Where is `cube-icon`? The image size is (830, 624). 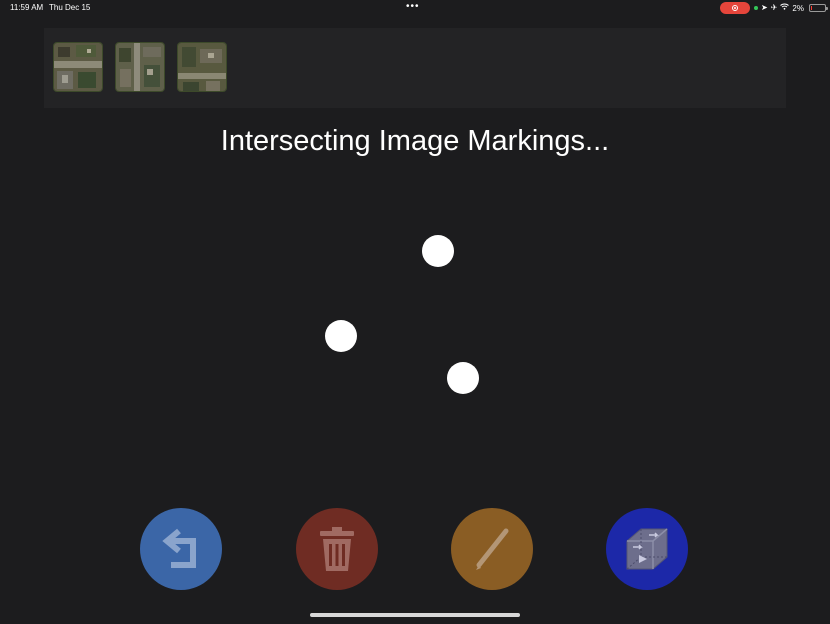
cube-icon is located at coordinates (647, 549).